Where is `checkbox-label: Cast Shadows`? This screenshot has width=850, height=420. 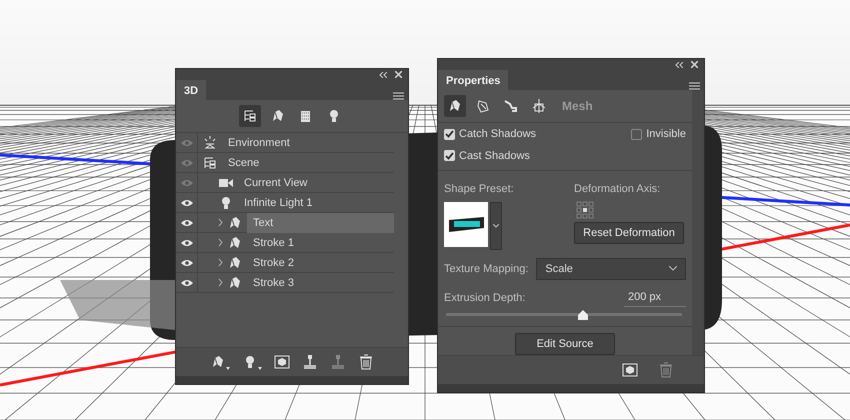 checkbox-label: Cast Shadows is located at coordinates (494, 156).